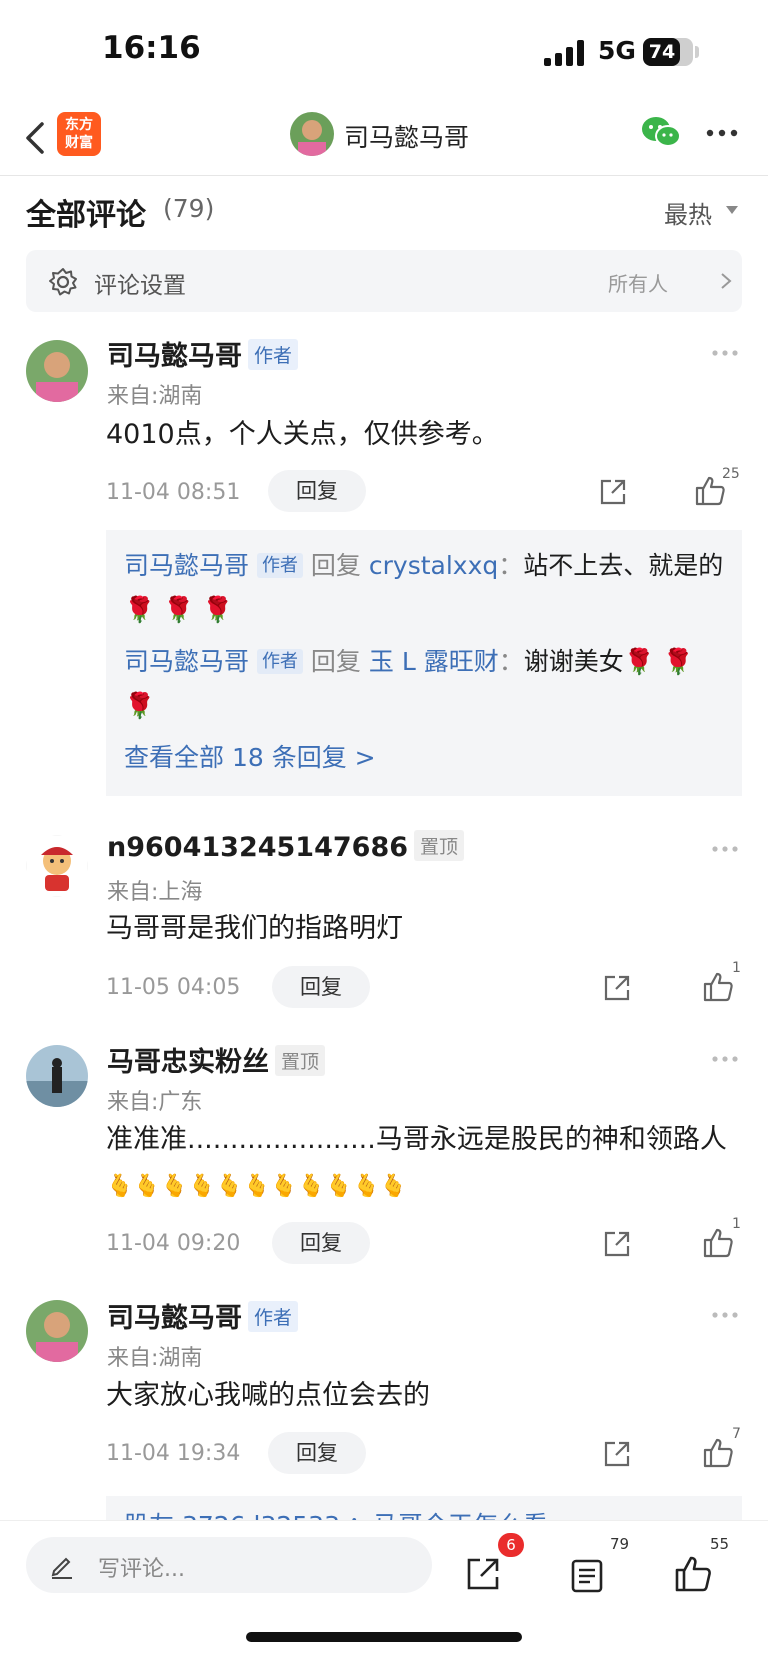  What do you see at coordinates (697, 52) in the screenshot?
I see `battery-tip` at bounding box center [697, 52].